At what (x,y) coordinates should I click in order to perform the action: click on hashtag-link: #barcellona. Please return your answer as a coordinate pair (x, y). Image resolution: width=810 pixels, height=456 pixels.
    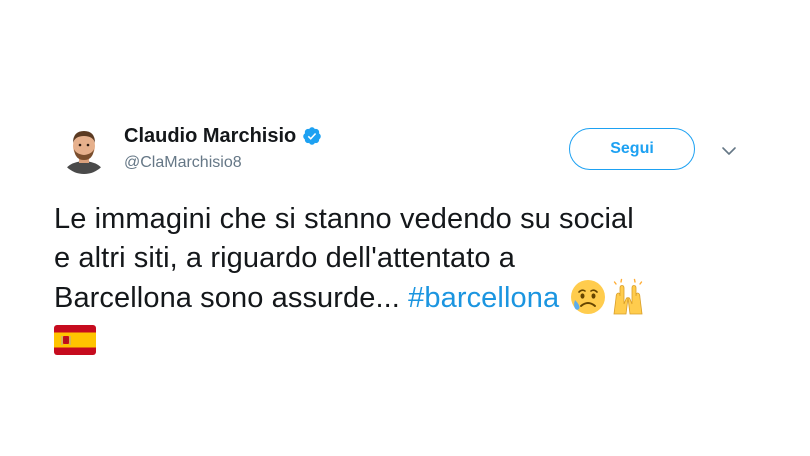
    Looking at the image, I should click on (483, 298).